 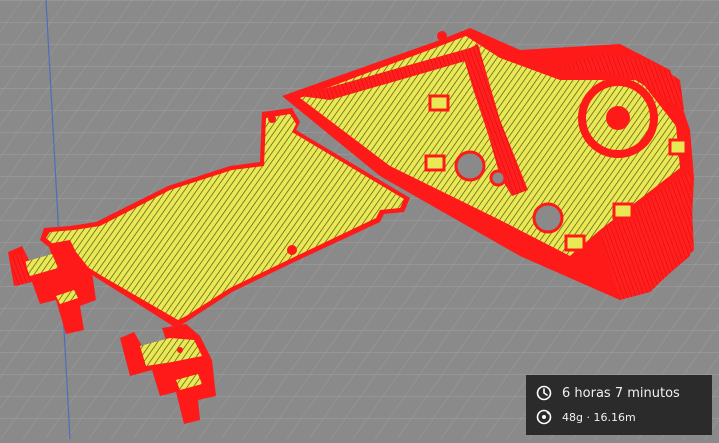 What do you see at coordinates (544, 393) in the screenshot?
I see `clock-icon` at bounding box center [544, 393].